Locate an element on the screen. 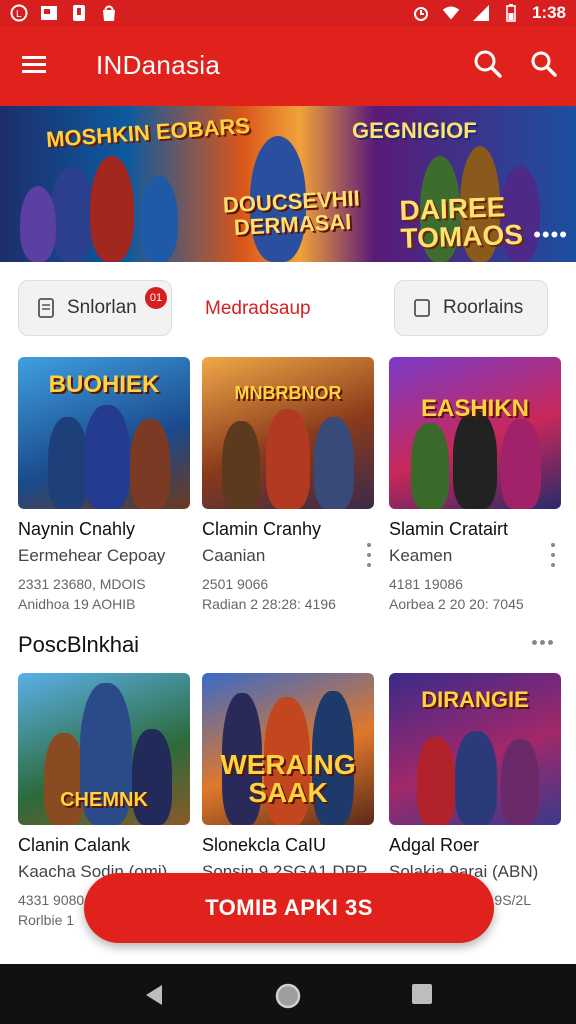 This screenshot has height=1024, width=576. back-icon is located at coordinates (154, 995).